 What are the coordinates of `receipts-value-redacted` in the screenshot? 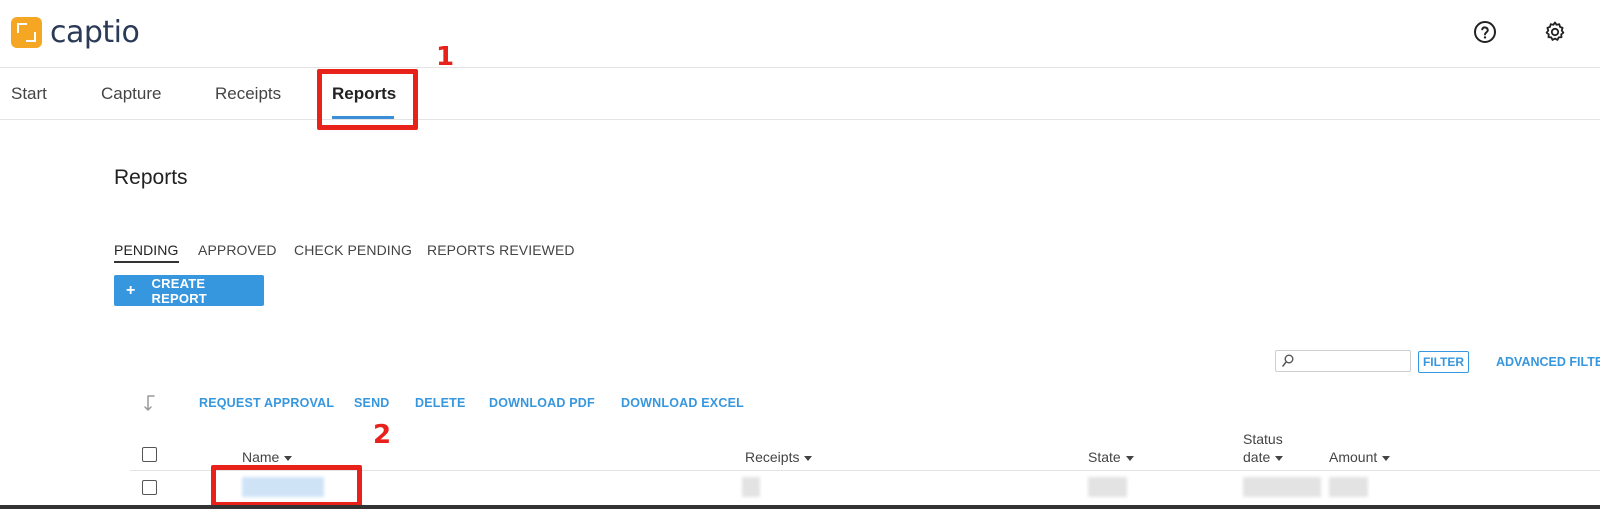 It's located at (751, 487).